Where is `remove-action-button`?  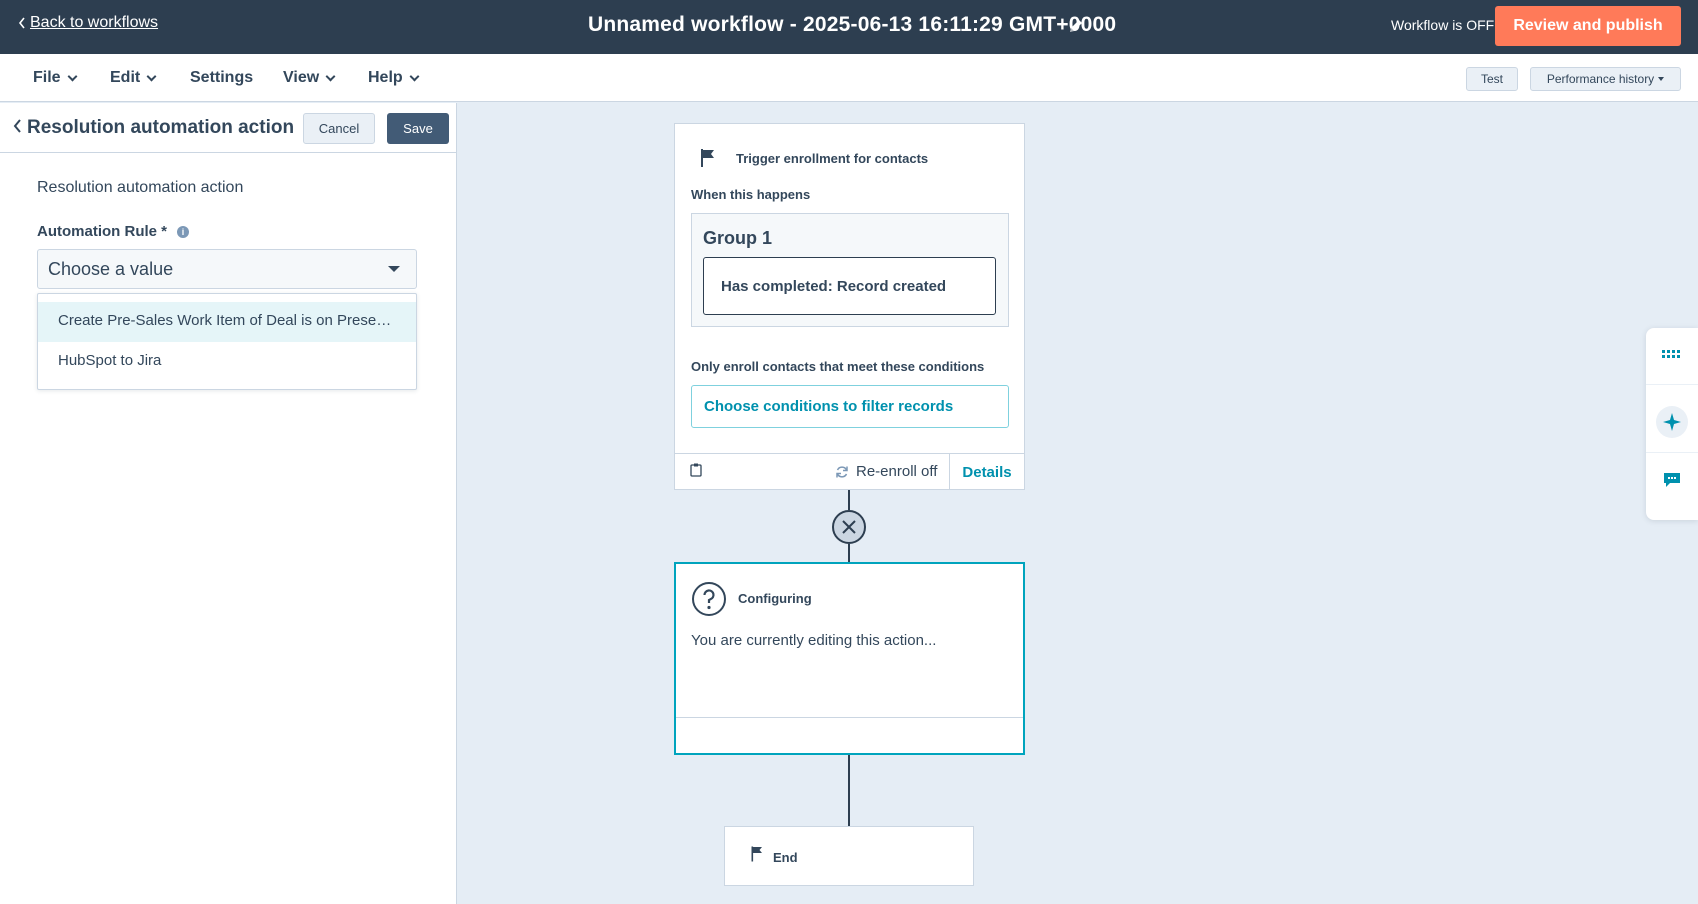
remove-action-button is located at coordinates (849, 527).